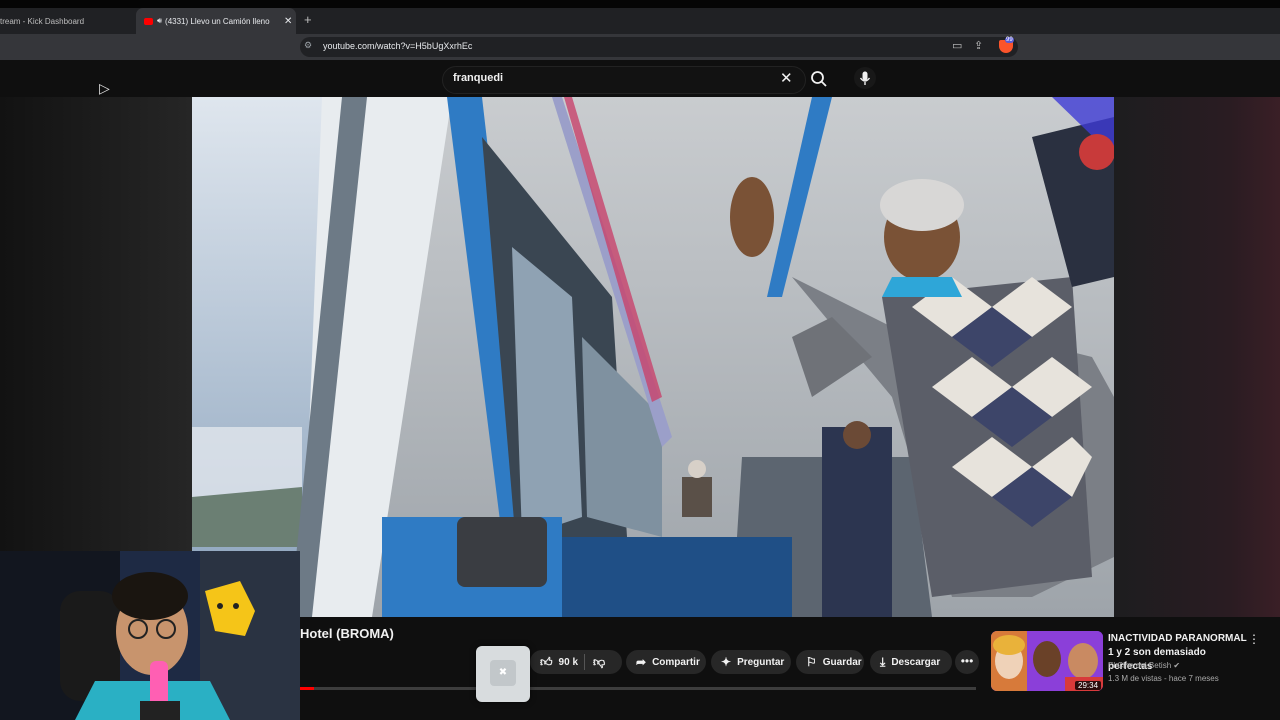 This screenshot has width=1280, height=720. What do you see at coordinates (159, 21) in the screenshot?
I see `speaker-icon: 🔊︎` at bounding box center [159, 21].